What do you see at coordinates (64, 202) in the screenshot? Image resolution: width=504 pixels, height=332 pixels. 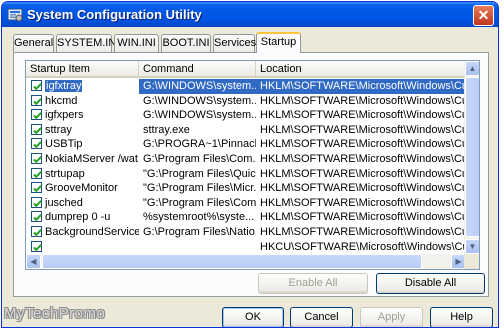 I see `startup-item-name: jusched` at bounding box center [64, 202].